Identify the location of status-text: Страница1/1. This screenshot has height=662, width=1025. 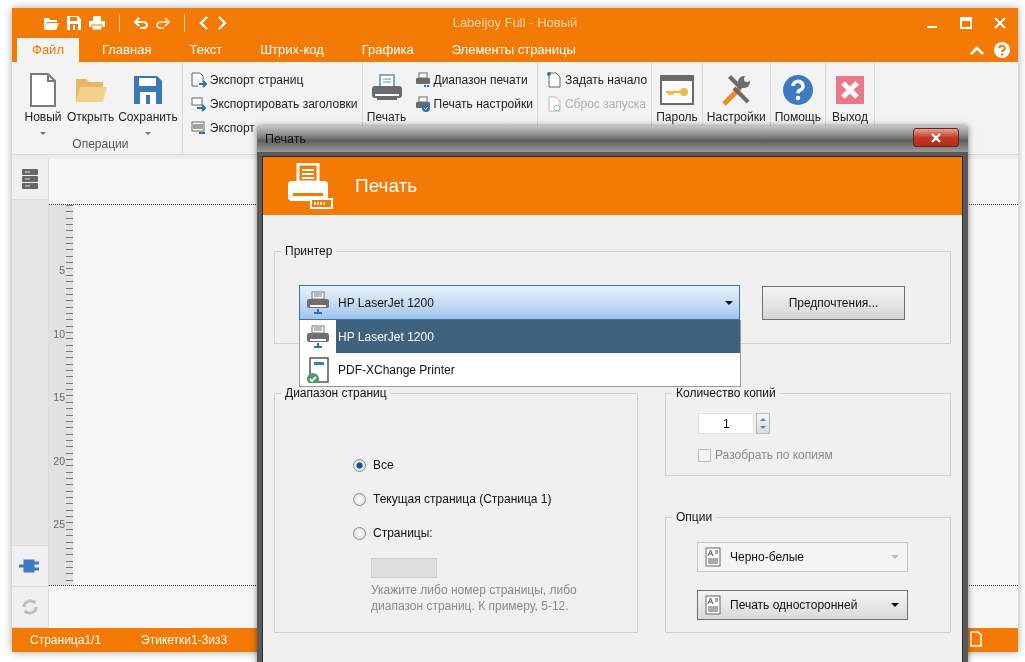
(66, 640).